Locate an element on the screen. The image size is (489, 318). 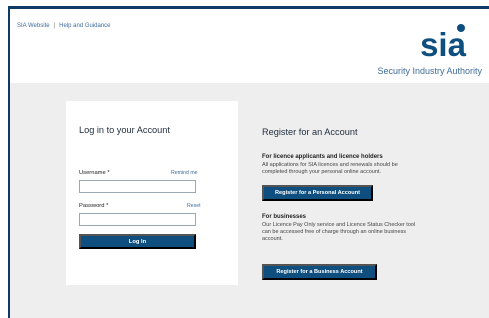
login-button: Log In is located at coordinates (137, 241).